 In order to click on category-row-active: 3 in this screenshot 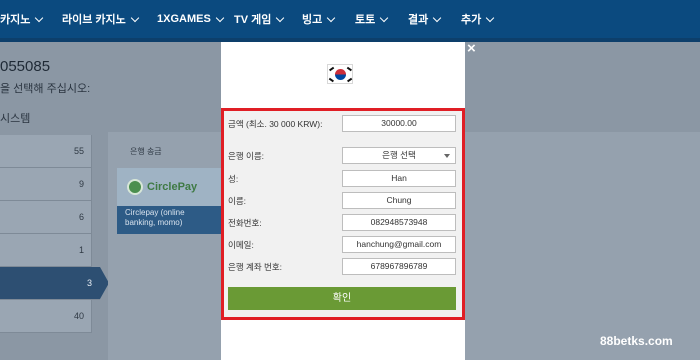, I will do `click(54, 283)`.